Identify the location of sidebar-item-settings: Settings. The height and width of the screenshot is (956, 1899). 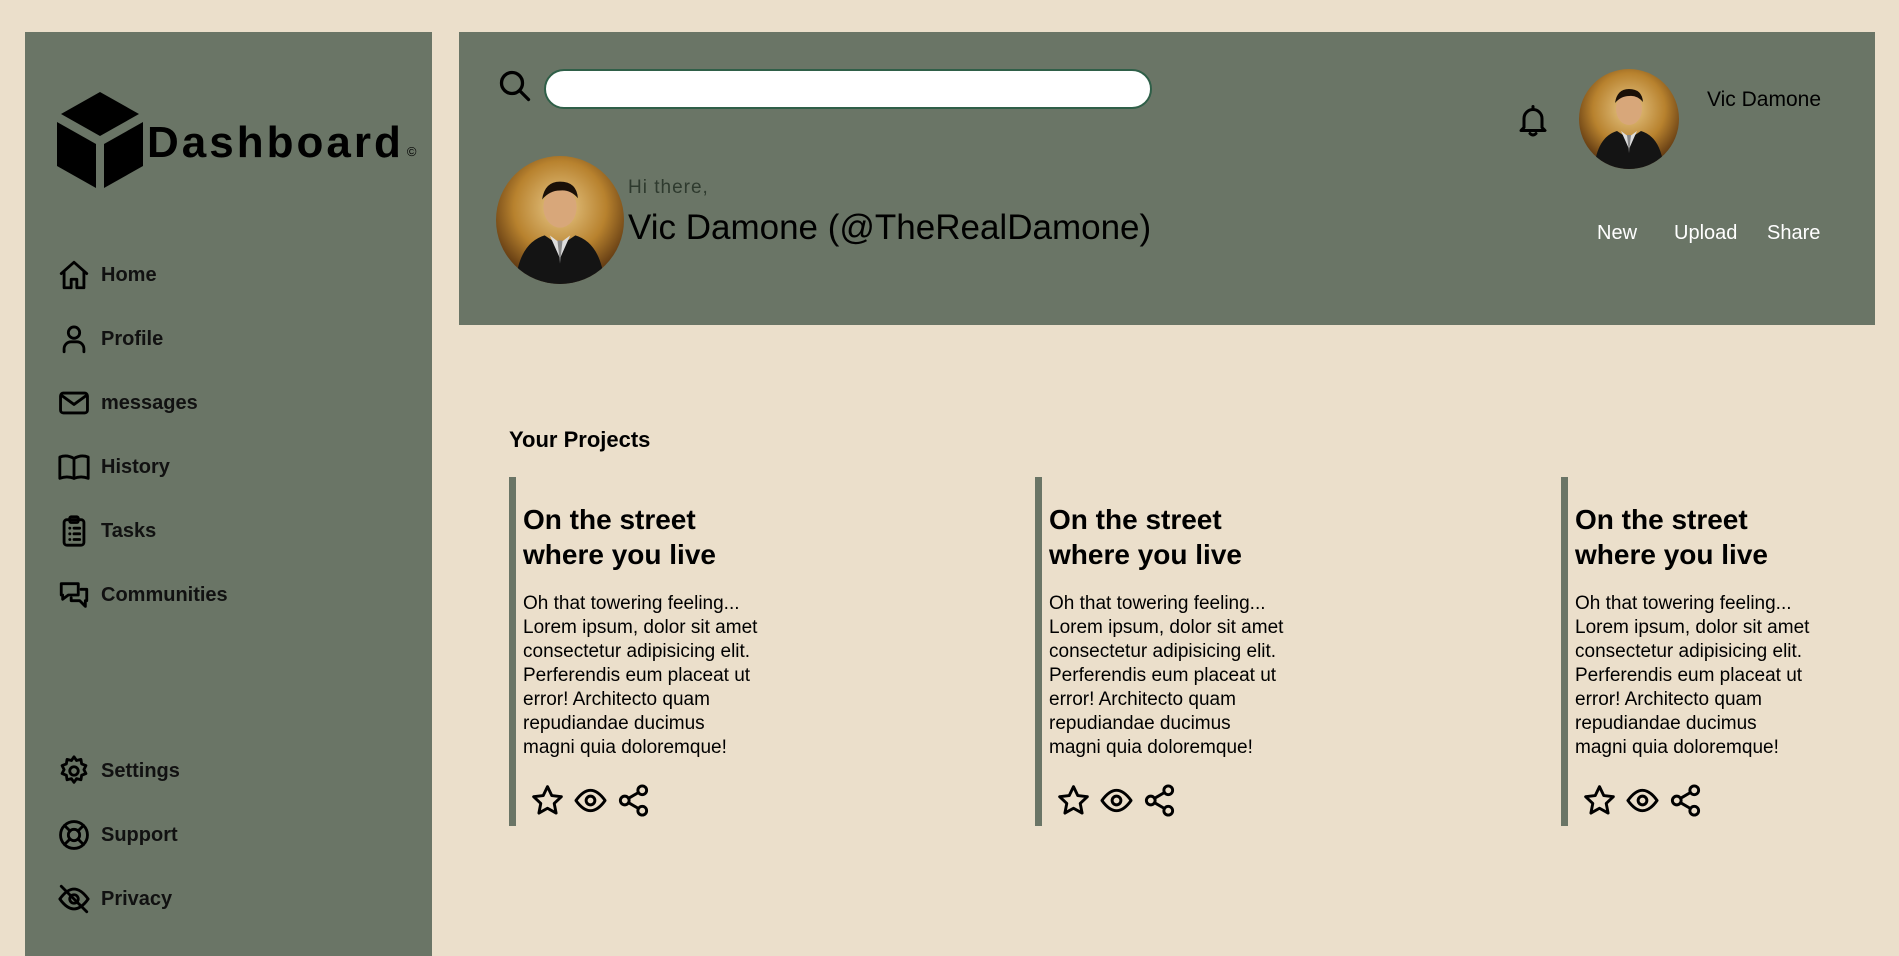
(118, 771).